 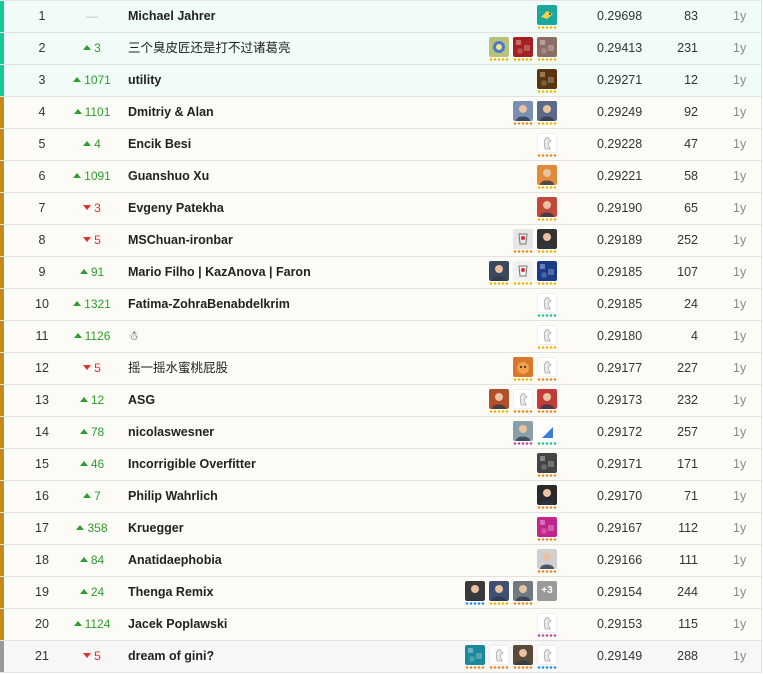 What do you see at coordinates (141, 400) in the screenshot?
I see `team-name-link: ASG` at bounding box center [141, 400].